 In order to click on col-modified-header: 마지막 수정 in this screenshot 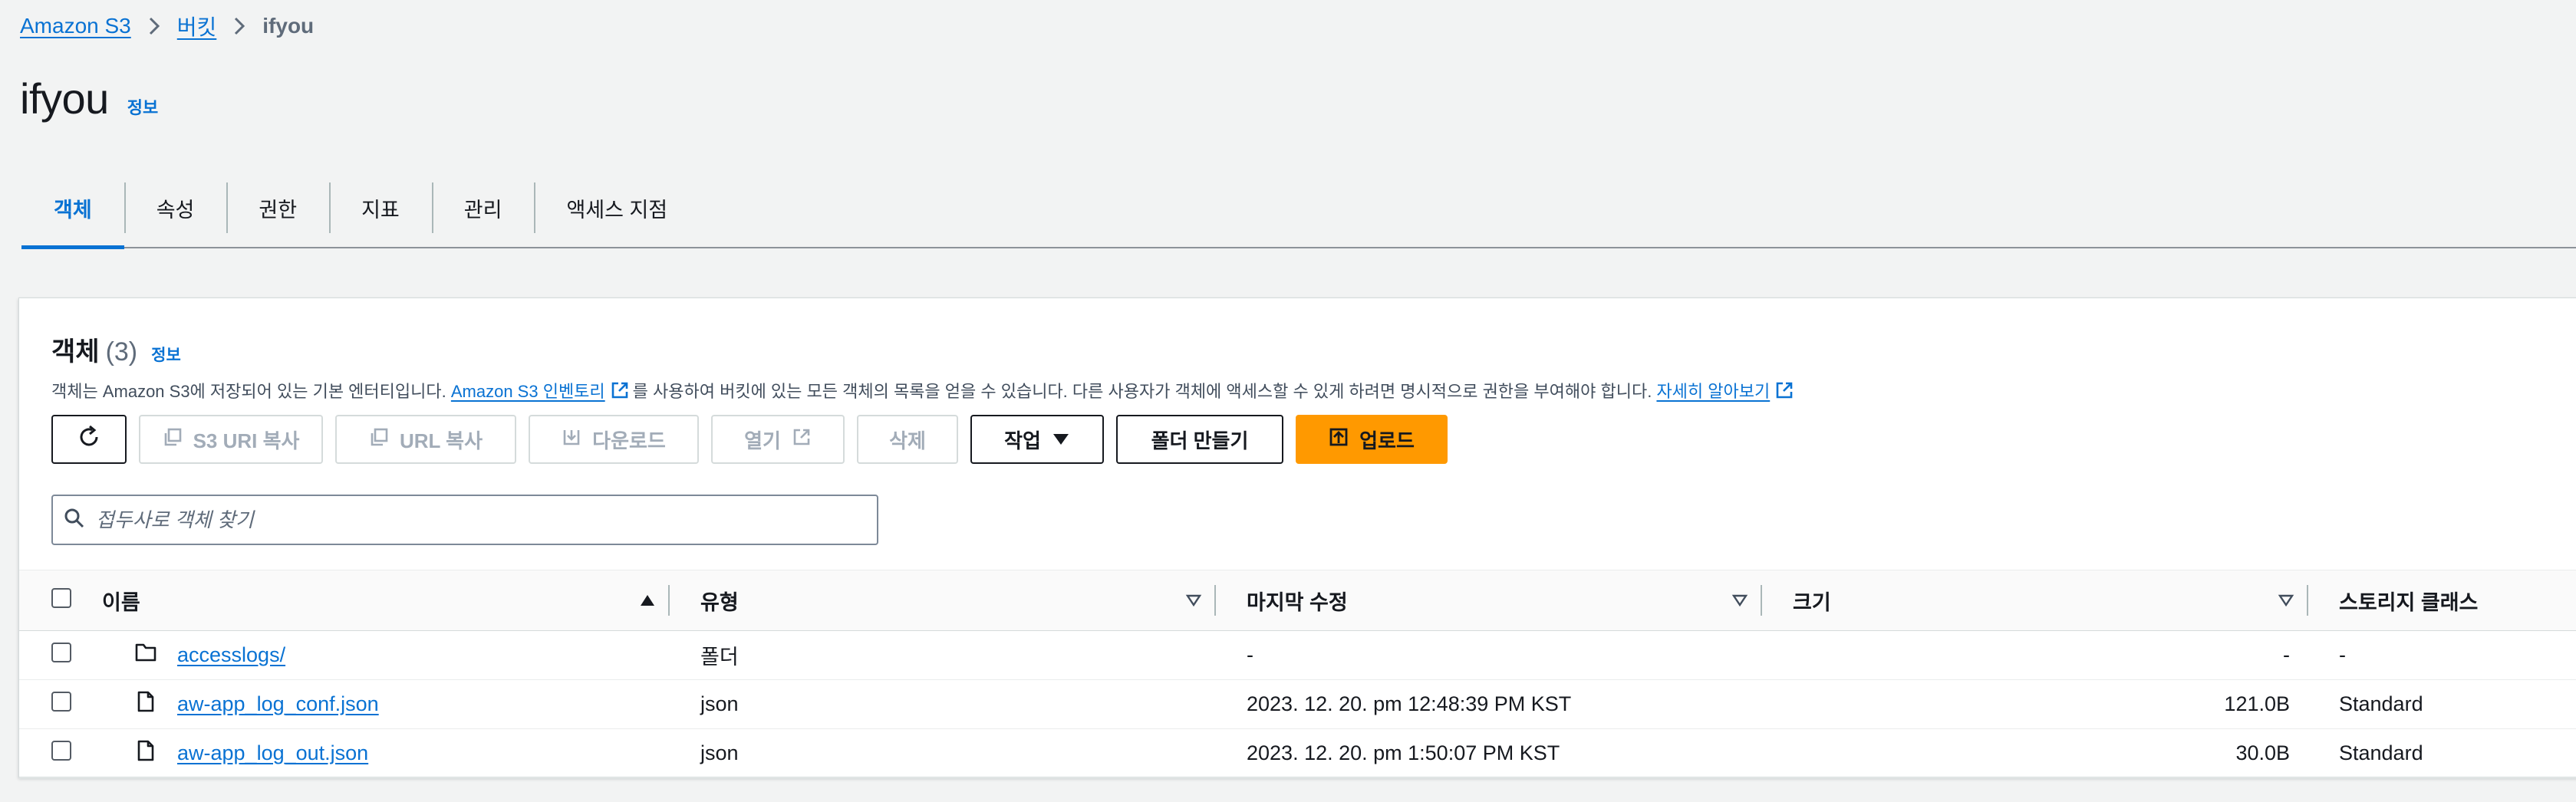, I will do `click(1489, 600)`.